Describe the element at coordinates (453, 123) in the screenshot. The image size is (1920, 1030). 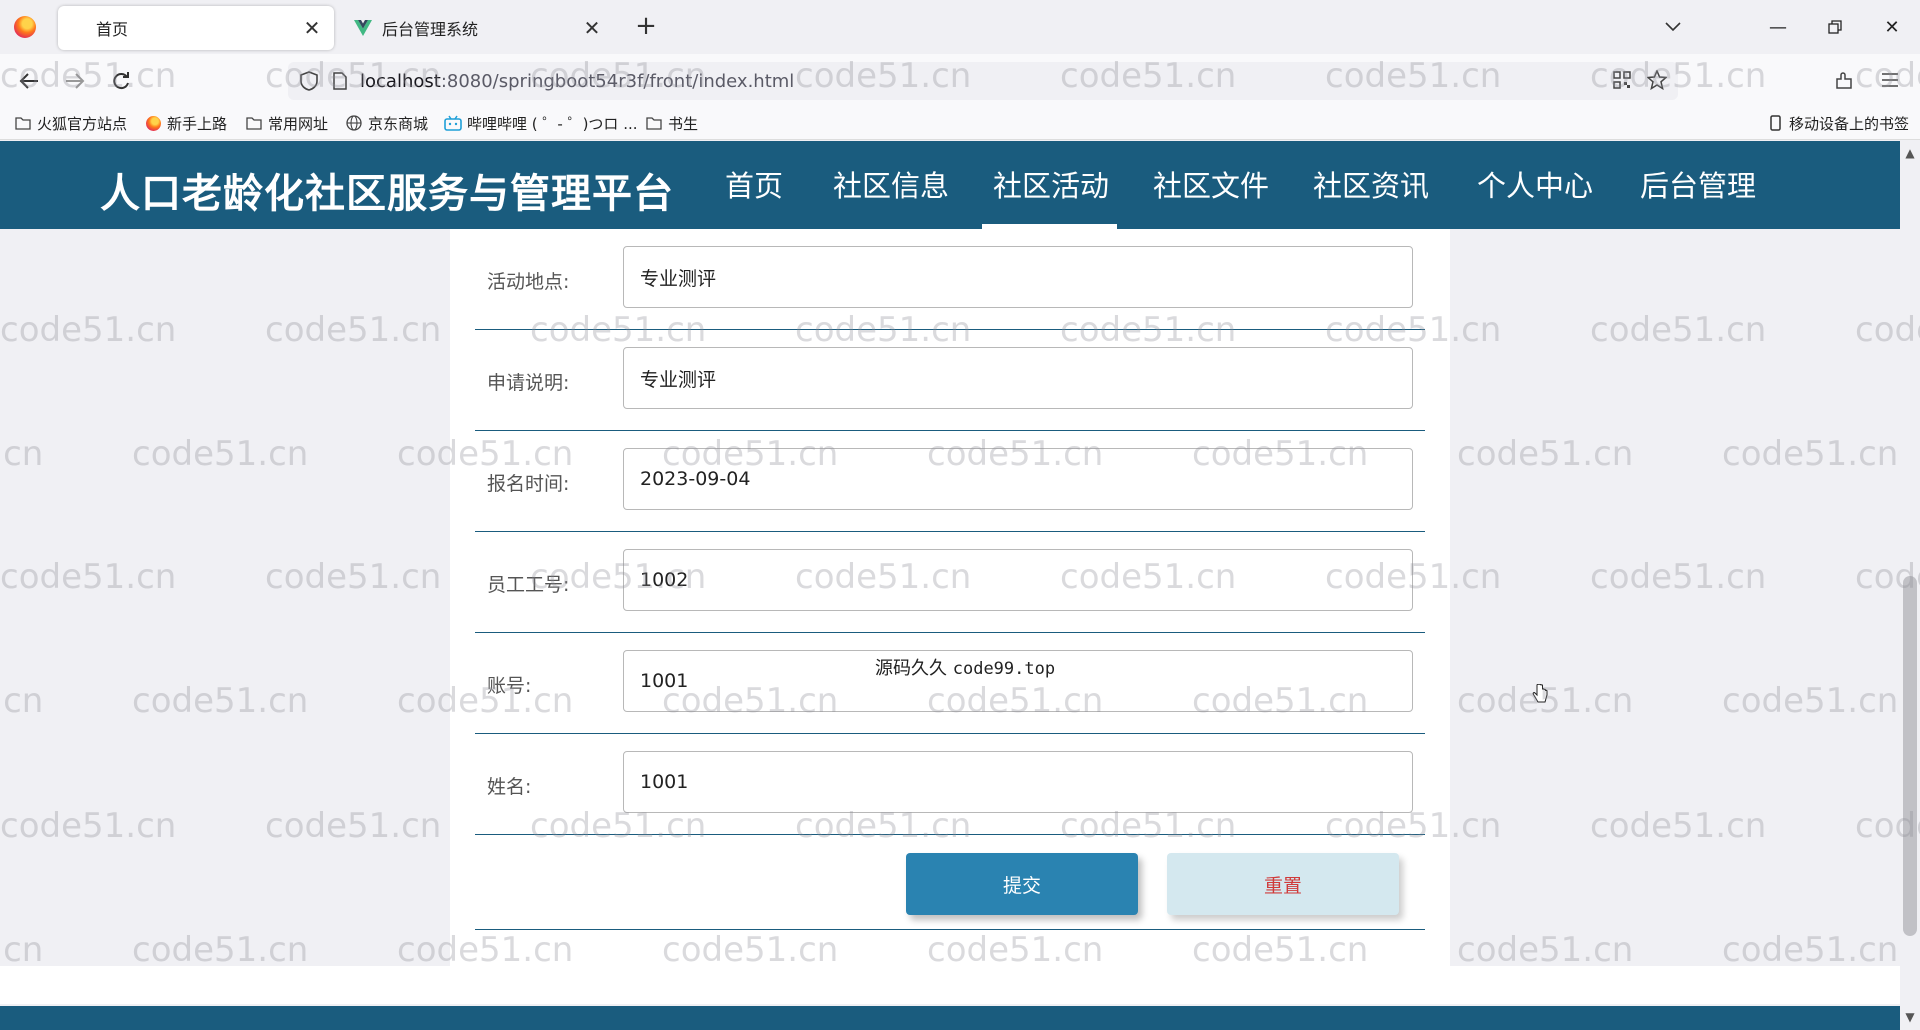
I see `bilibili-icon` at that location.